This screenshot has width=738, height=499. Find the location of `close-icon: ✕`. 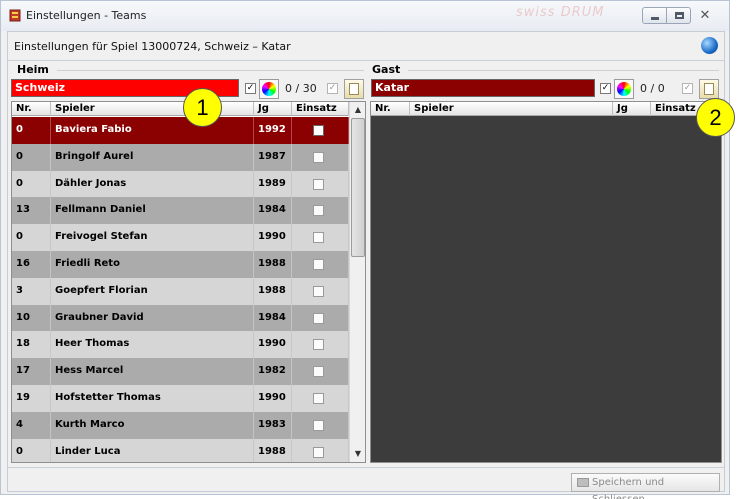

close-icon: ✕ is located at coordinates (705, 15).